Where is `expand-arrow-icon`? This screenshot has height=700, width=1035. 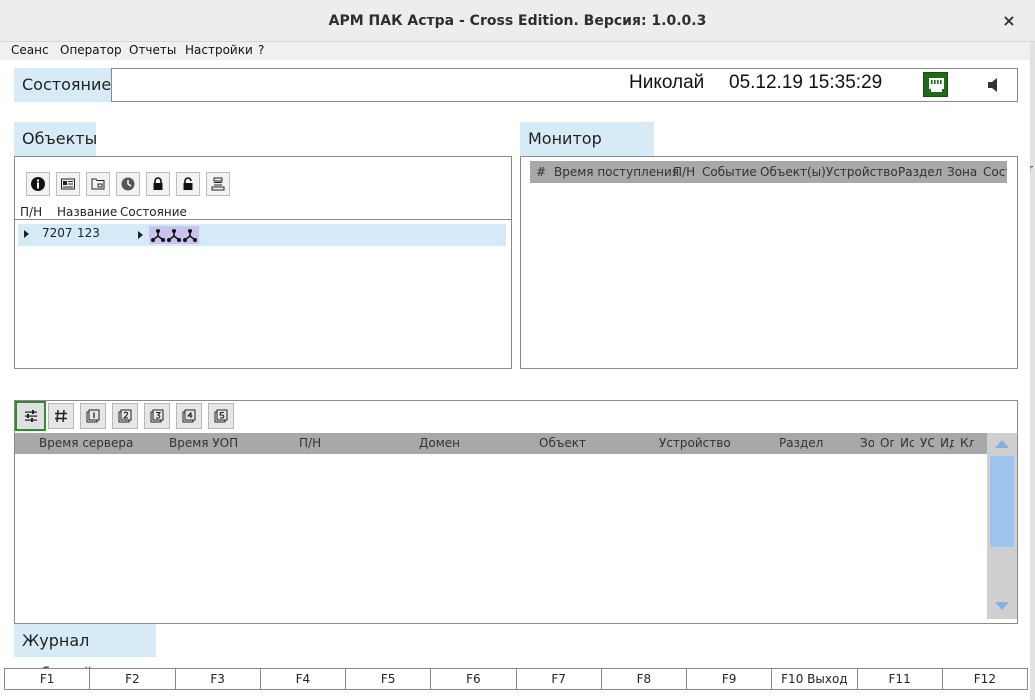
expand-arrow-icon is located at coordinates (26, 234).